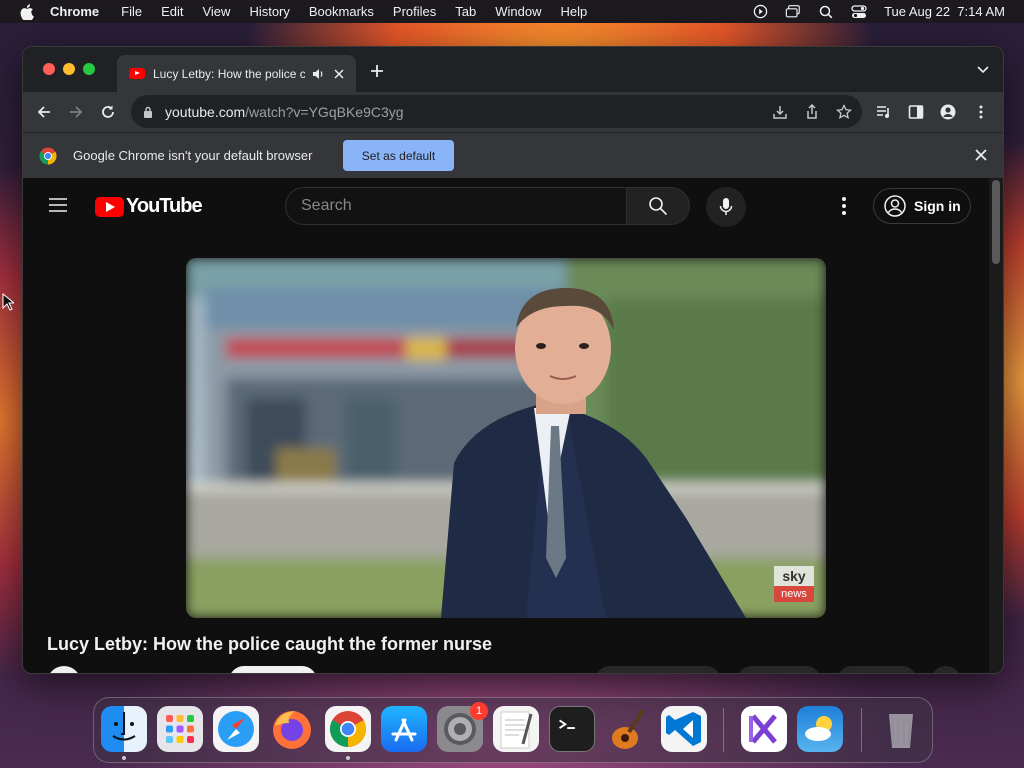 The image size is (1024, 768). Describe the element at coordinates (64, 669) in the screenshot. I see `channel-avatar` at that location.